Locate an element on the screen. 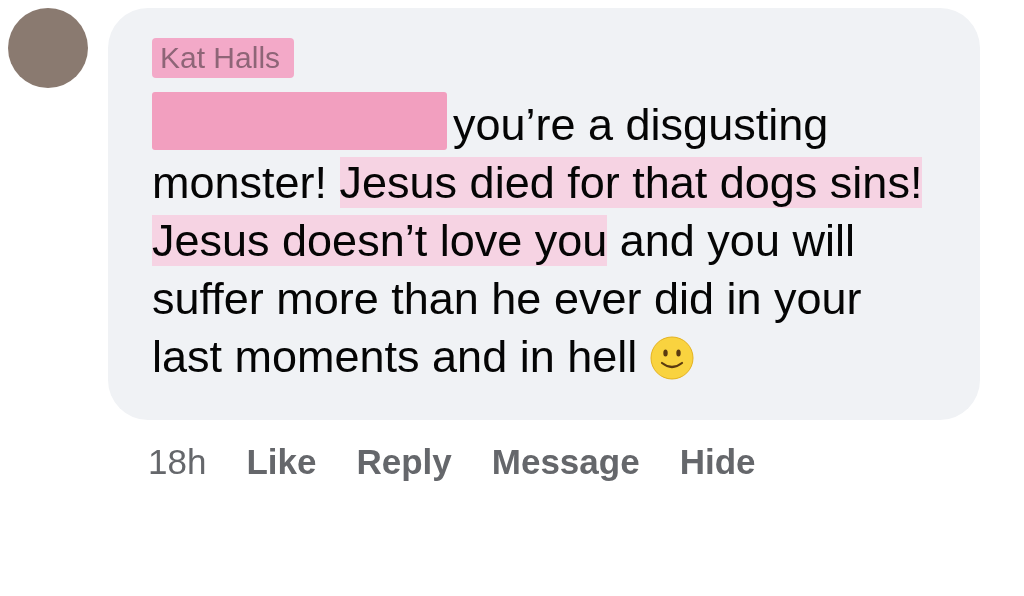  comment-action-link: Like is located at coordinates (281, 462).